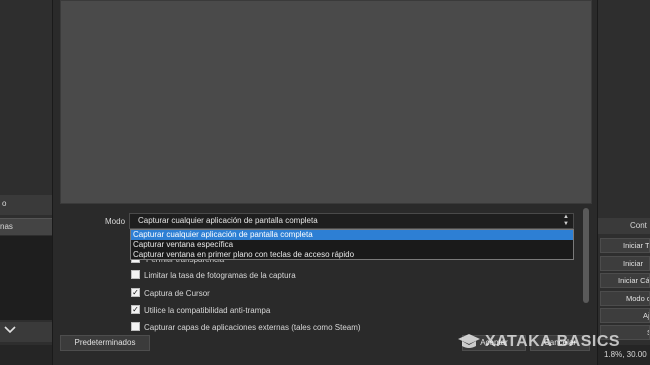 This screenshot has height=365, width=650. Describe the element at coordinates (625, 315) in the screenshot. I see `settings-button: Aj` at that location.